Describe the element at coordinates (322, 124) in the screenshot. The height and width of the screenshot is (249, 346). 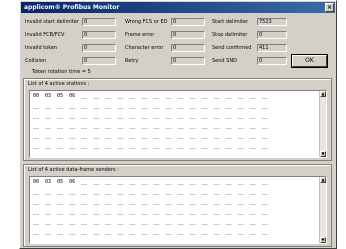
I see `stations-scrollbar: ▲ ▼` at that location.